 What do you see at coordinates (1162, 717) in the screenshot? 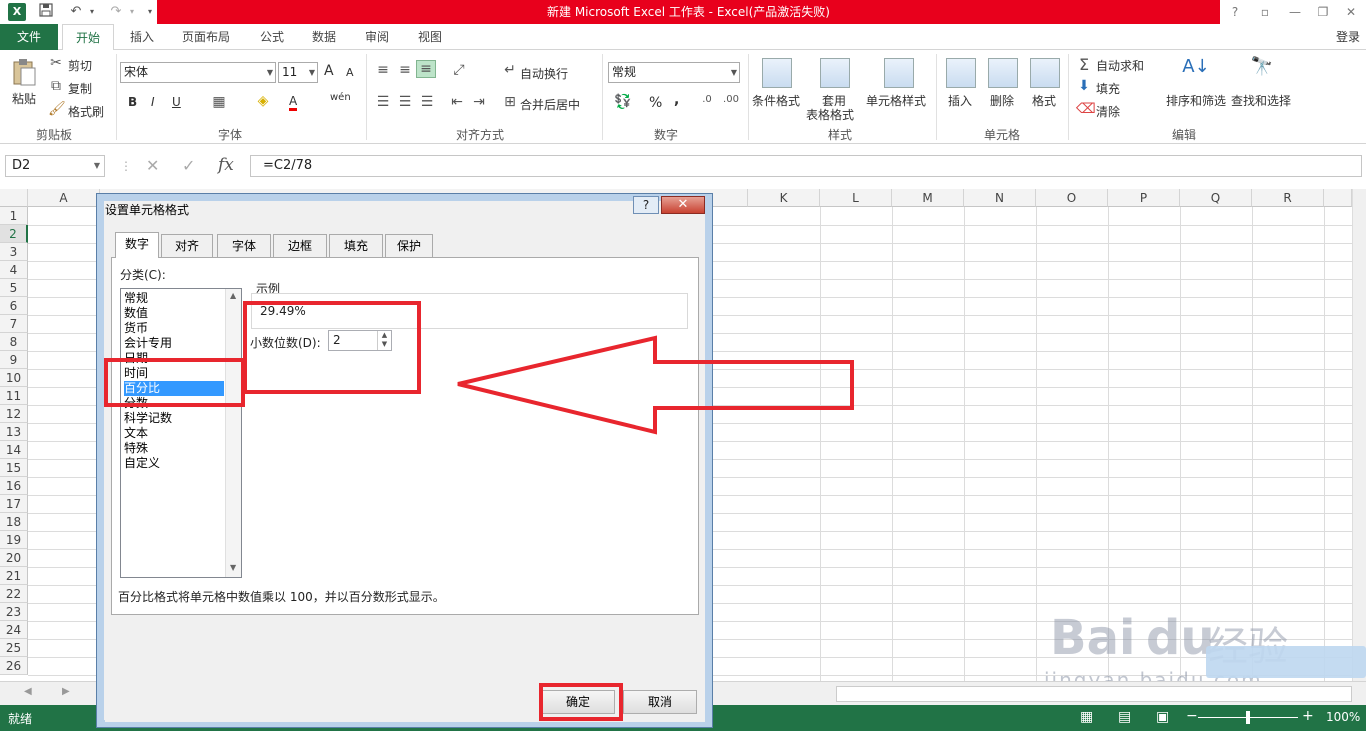
I see `page-break-view-icon: ▣` at bounding box center [1162, 717].